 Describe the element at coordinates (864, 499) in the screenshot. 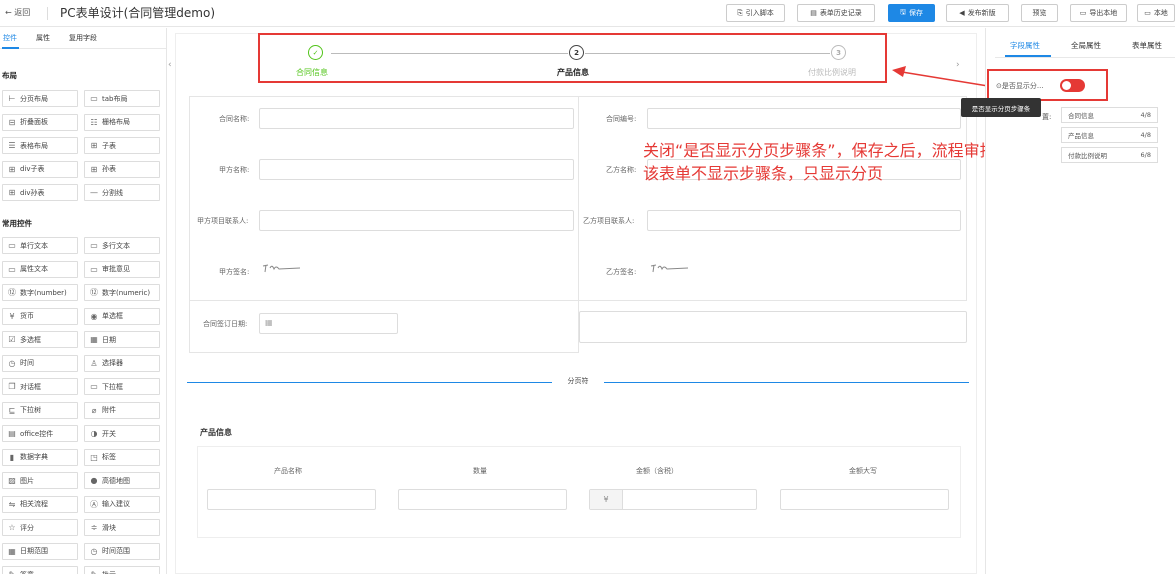

I see `amount-uppercase-input` at that location.